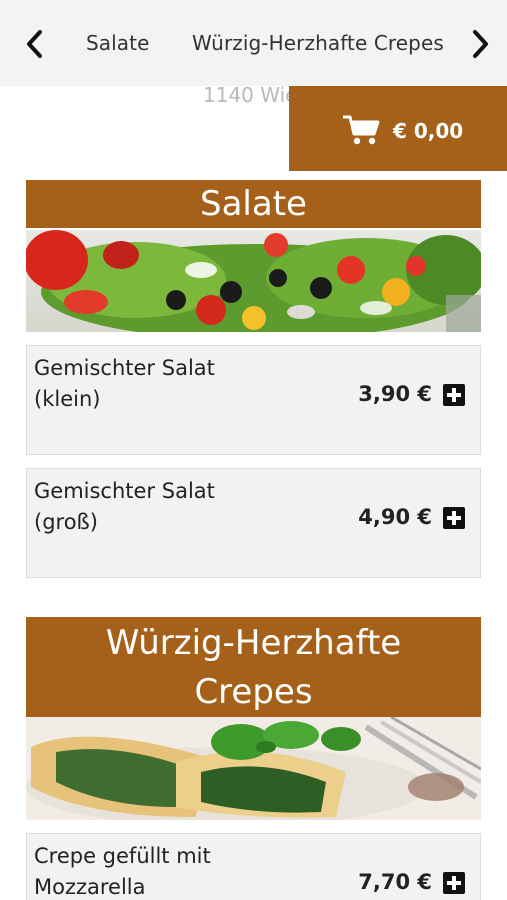  I want to click on category-nav: Salate Würzig-Herzhafte Crepes, so click(253, 43).